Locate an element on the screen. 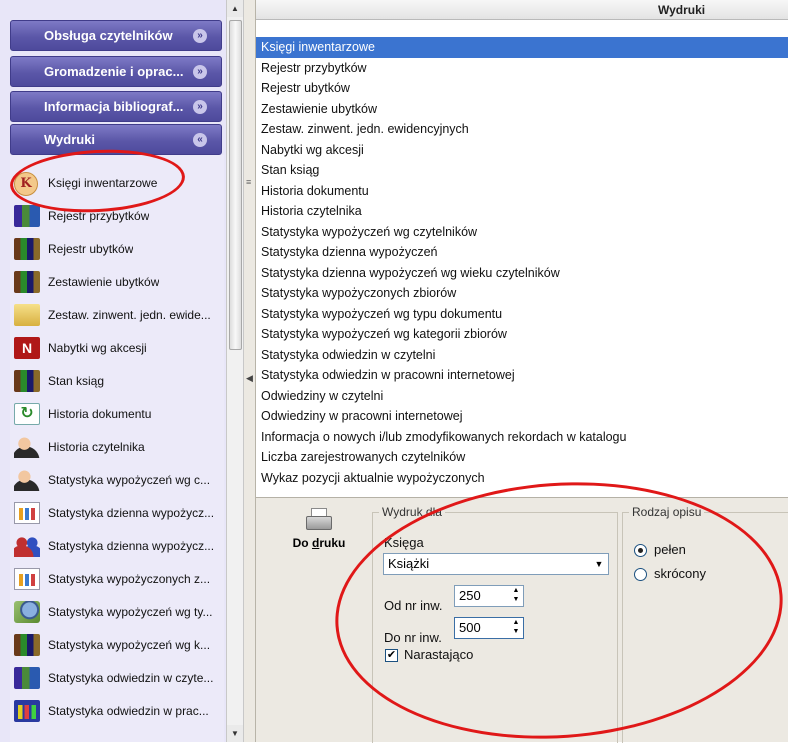  list-item: Statystyka wypożyczonych zbiorów is located at coordinates (522, 293).